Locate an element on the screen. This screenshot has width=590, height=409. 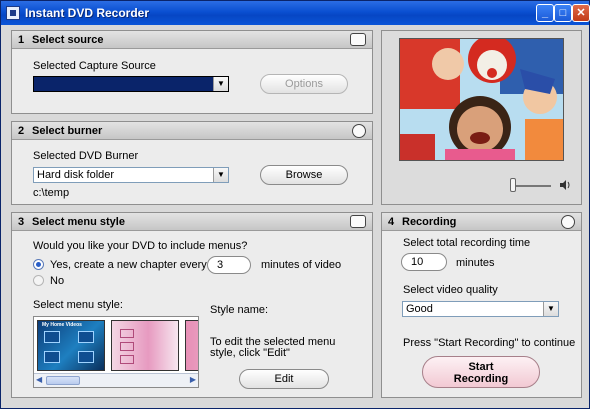
dvd-burner-label: Selected DVD Burner is located at coordinates (86, 156).